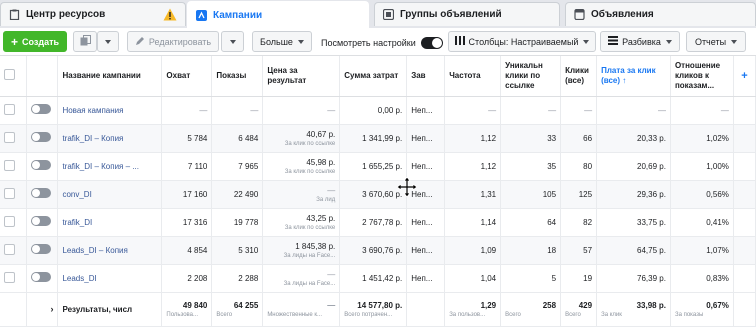  What do you see at coordinates (232, 41) in the screenshot?
I see `edit-dropdown` at bounding box center [232, 41].